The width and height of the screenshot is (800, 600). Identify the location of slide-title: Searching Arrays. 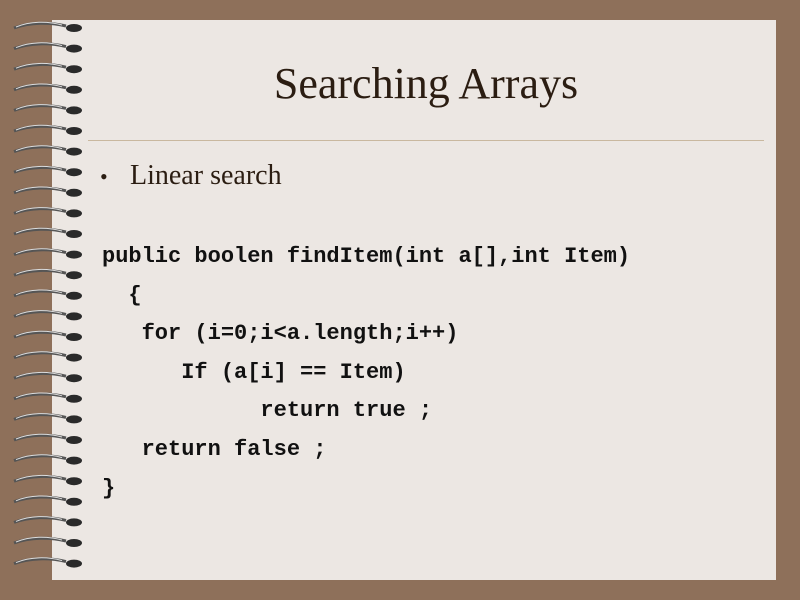
(426, 83).